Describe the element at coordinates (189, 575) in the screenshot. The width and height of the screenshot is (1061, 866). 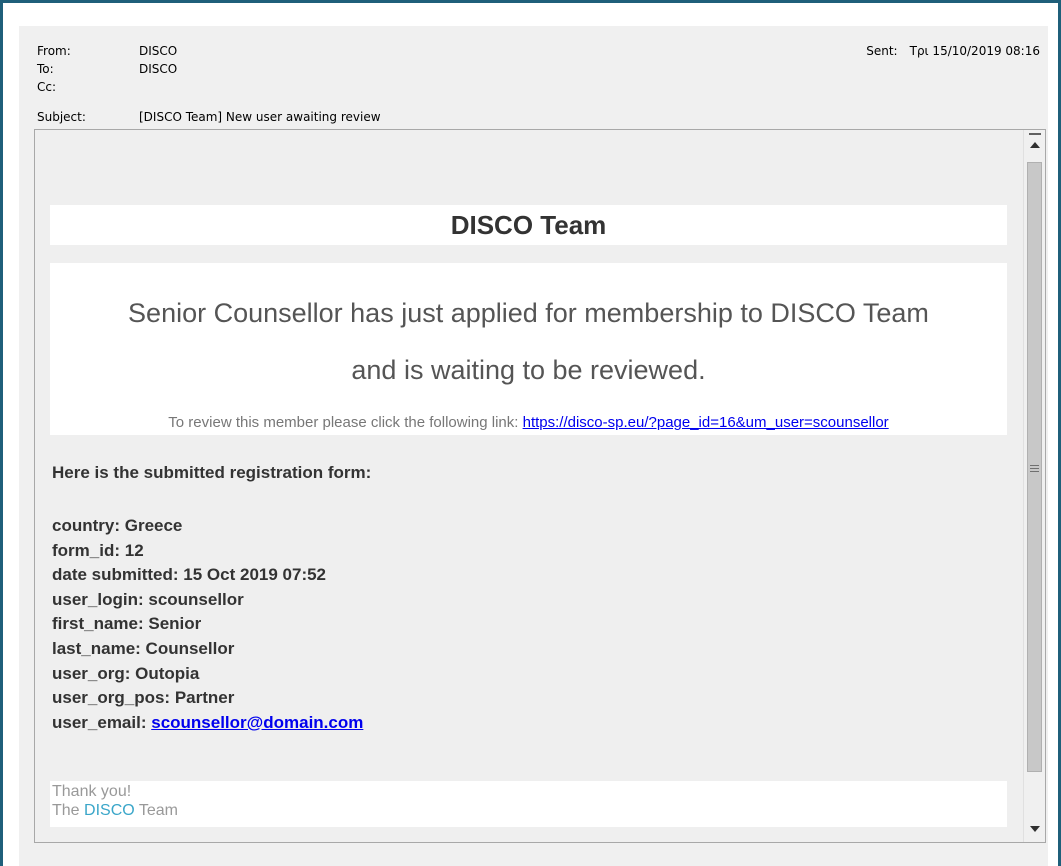
I see `field-date-submitted: date submitted: 15 Oct 2019 07:52` at that location.